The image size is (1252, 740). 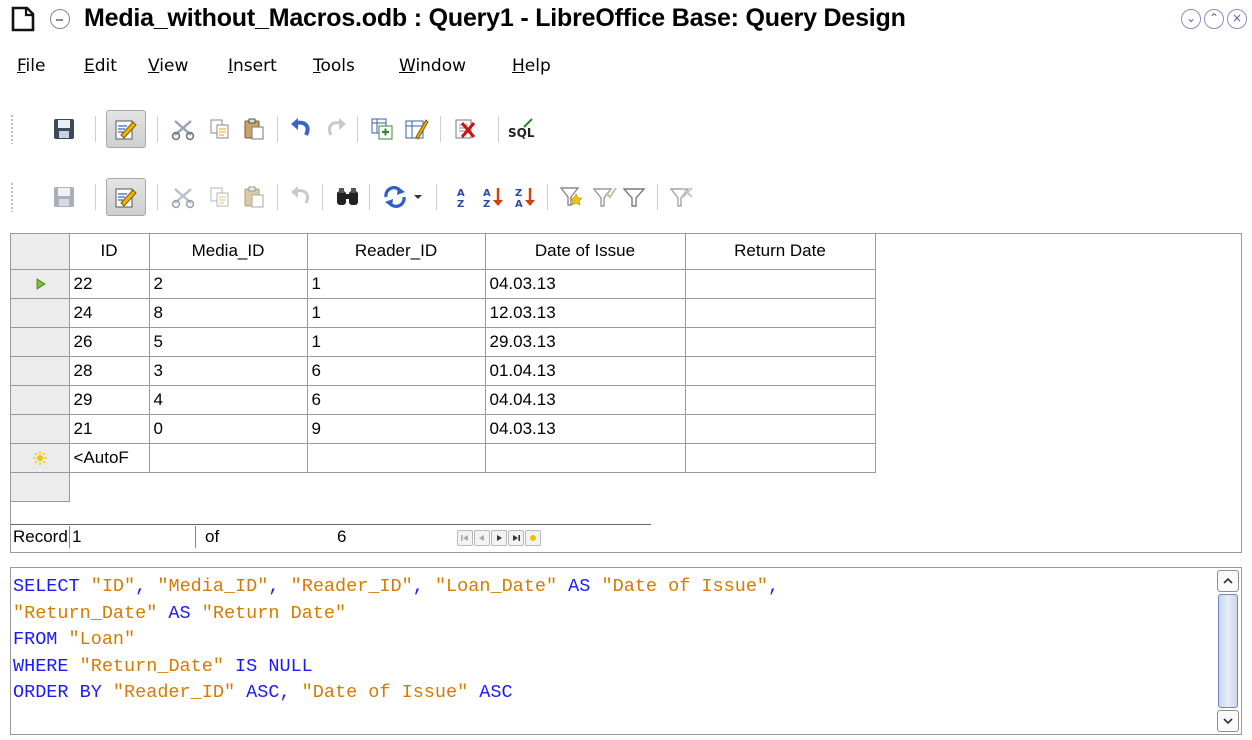 I want to click on column-header: Return Date, so click(x=780, y=252).